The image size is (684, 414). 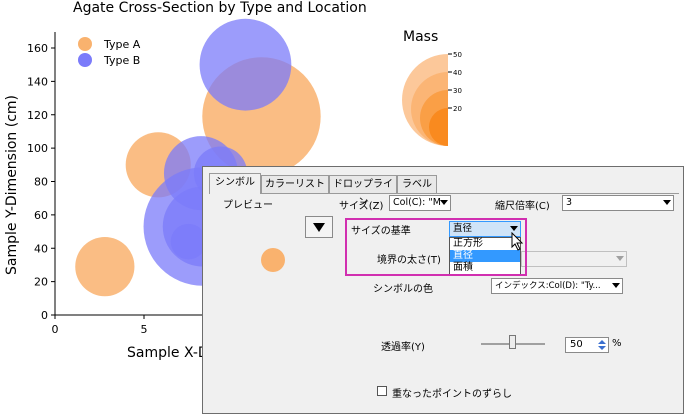 What do you see at coordinates (37, 81) in the screenshot?
I see `y-tick-label: 140` at bounding box center [37, 81].